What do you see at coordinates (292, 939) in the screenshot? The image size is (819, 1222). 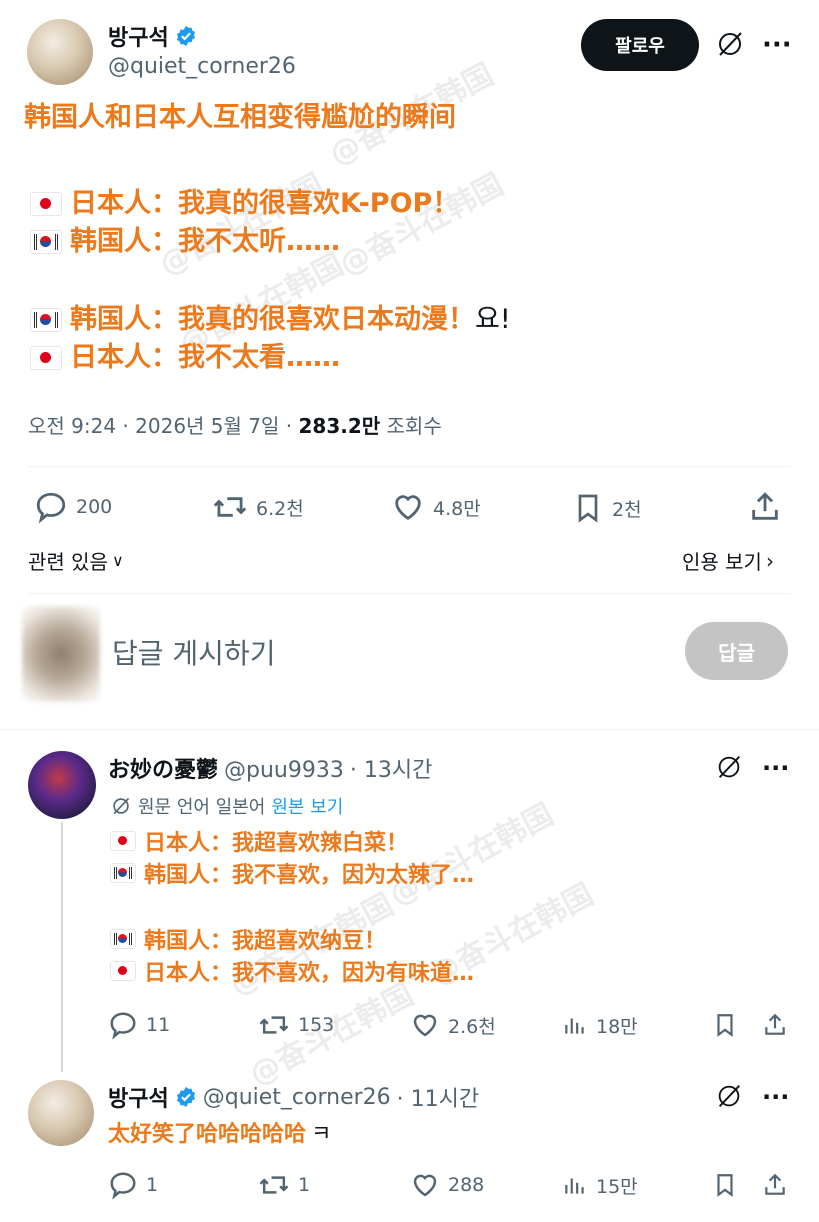 I see `reply-line: 韩国人：我超喜欢纳豆！` at bounding box center [292, 939].